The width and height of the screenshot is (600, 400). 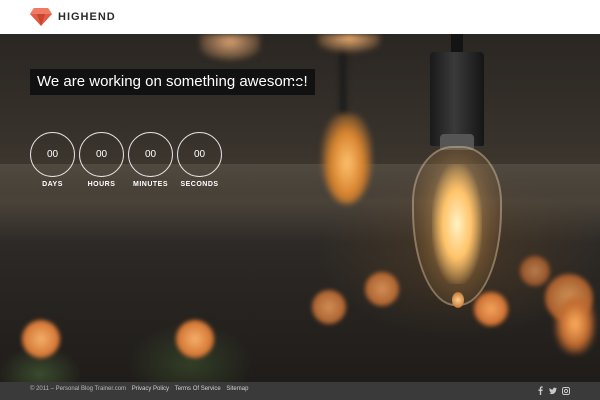 I want to click on countdown-minutes: 00 MINUTES, so click(x=150, y=160).